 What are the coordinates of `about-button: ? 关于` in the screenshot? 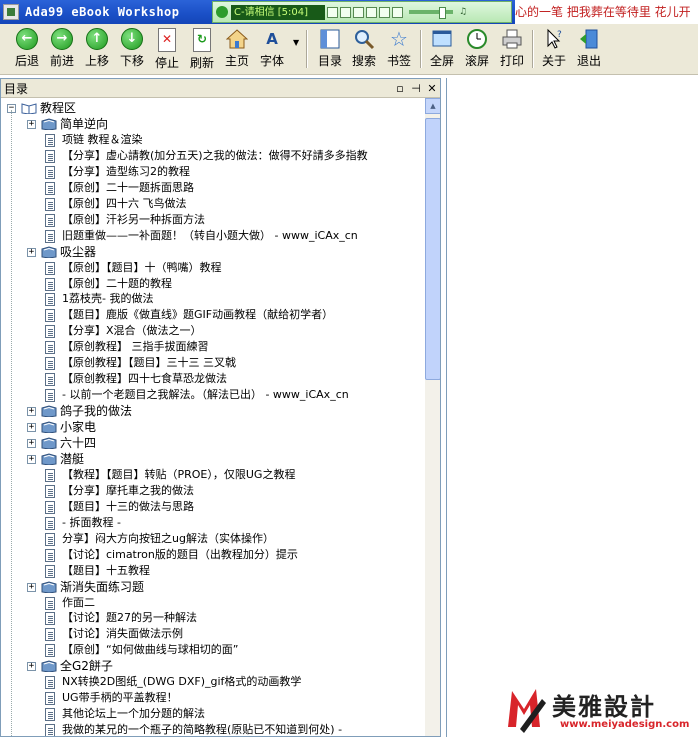 It's located at (554, 48).